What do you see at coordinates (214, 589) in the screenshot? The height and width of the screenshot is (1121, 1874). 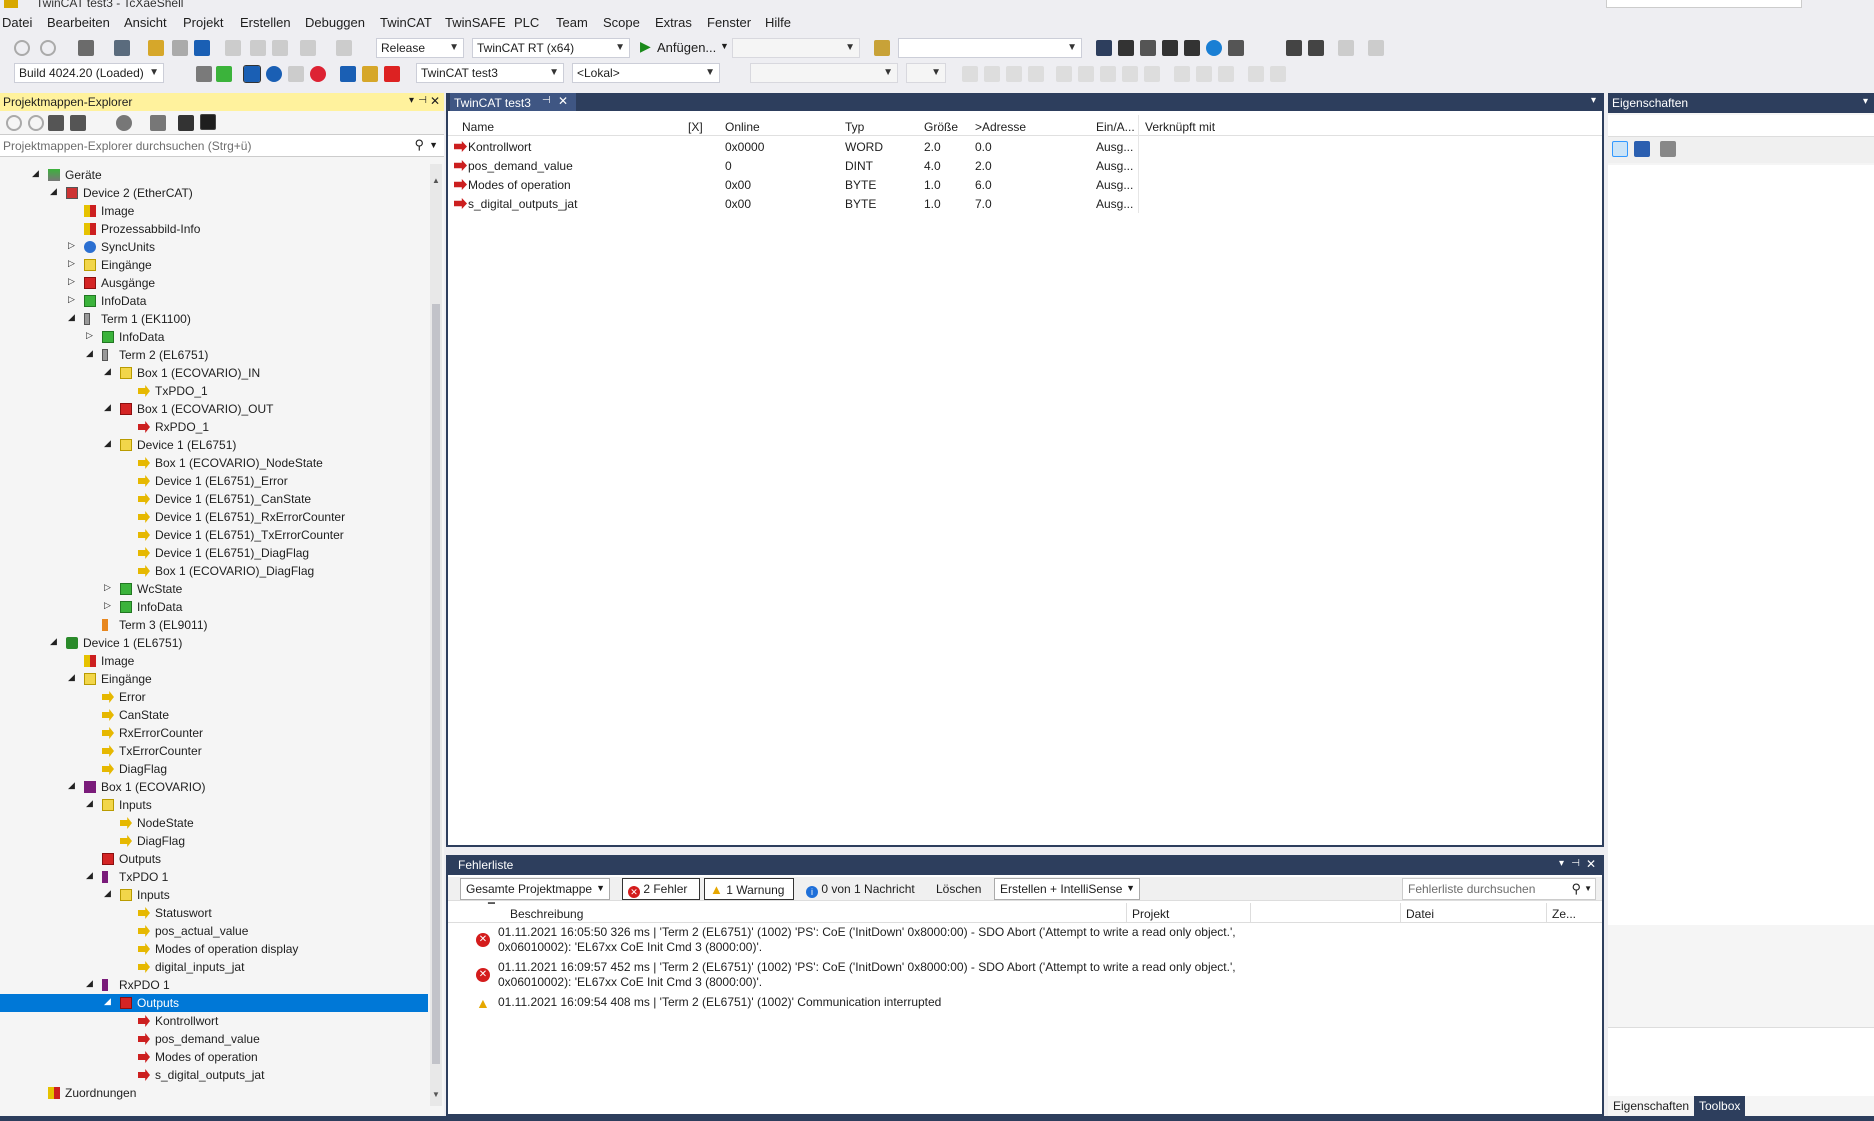 I see `tree-item: ▷ WcState` at bounding box center [214, 589].